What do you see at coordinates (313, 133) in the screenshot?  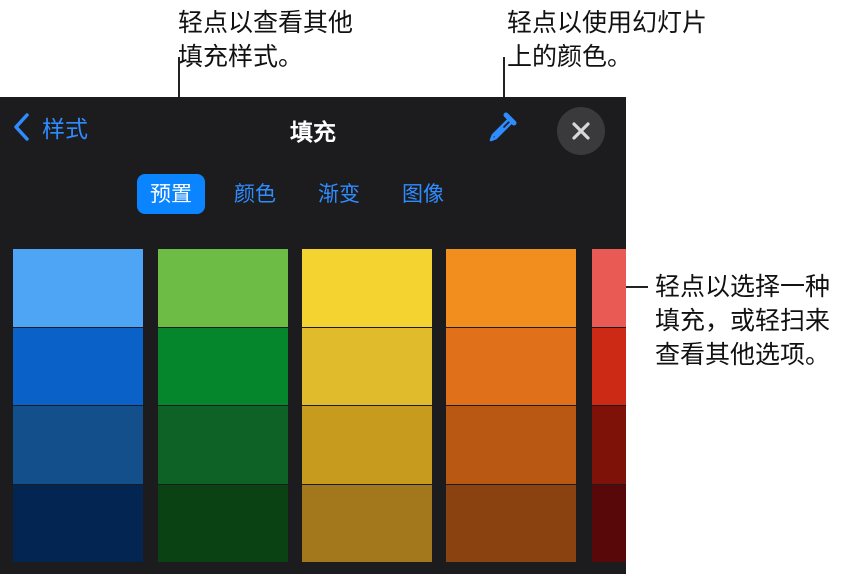 I see `panel-title: 填充` at bounding box center [313, 133].